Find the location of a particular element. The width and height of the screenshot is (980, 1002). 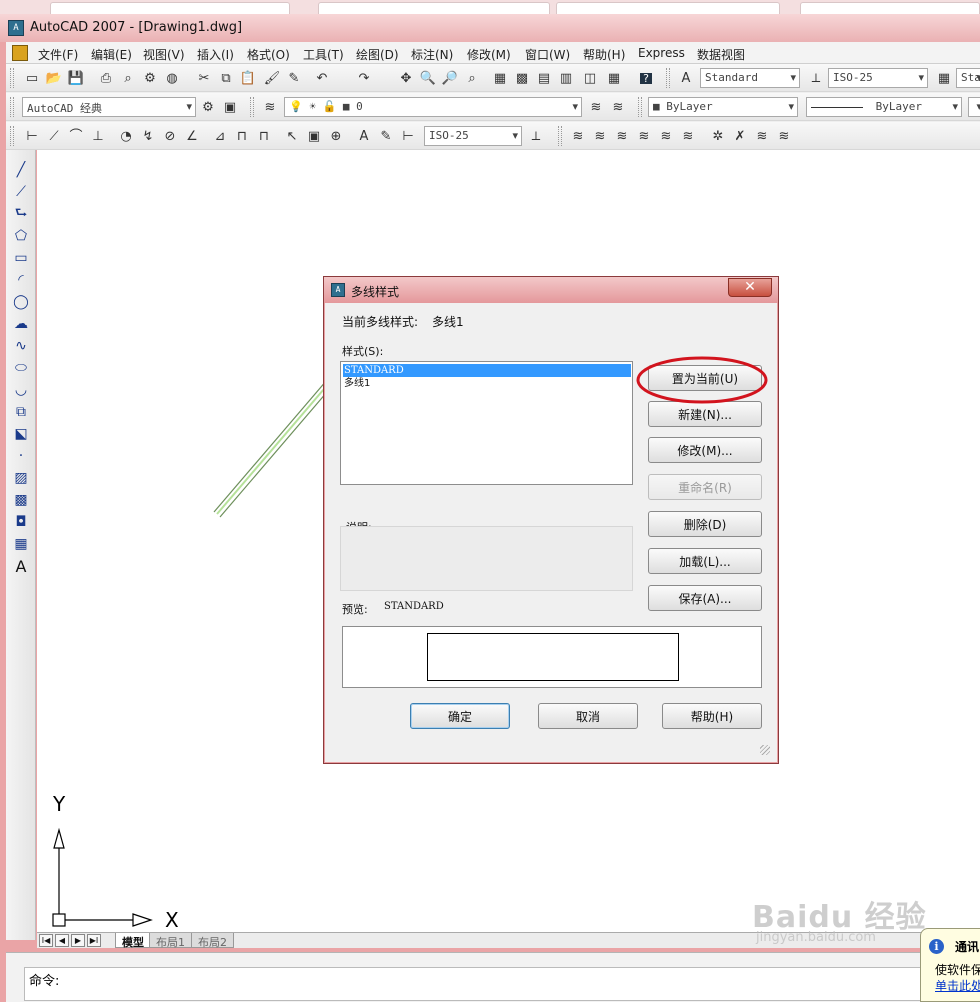

dimension-update-icon: ⊢ is located at coordinates (408, 136).